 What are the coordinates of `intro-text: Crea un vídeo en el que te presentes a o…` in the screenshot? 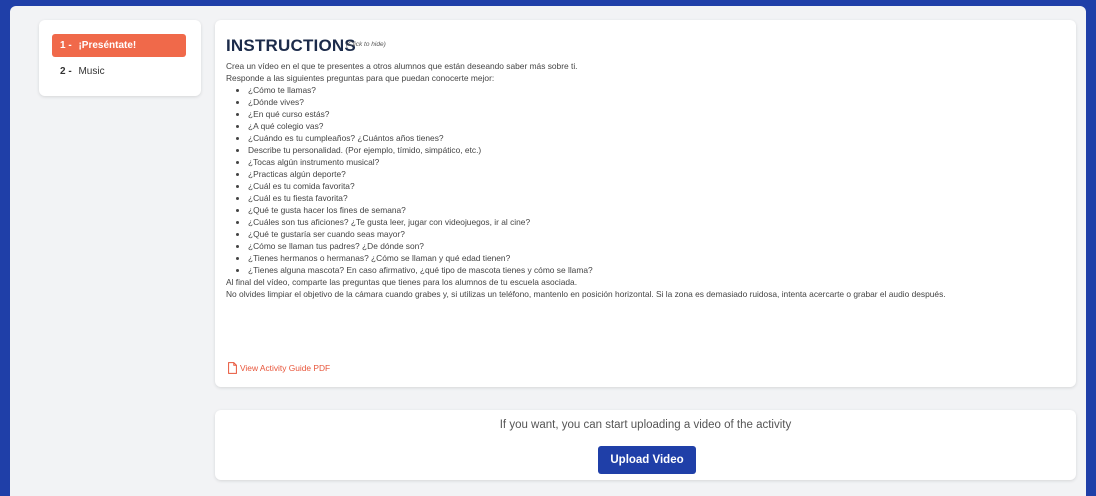 It's located at (402, 66).